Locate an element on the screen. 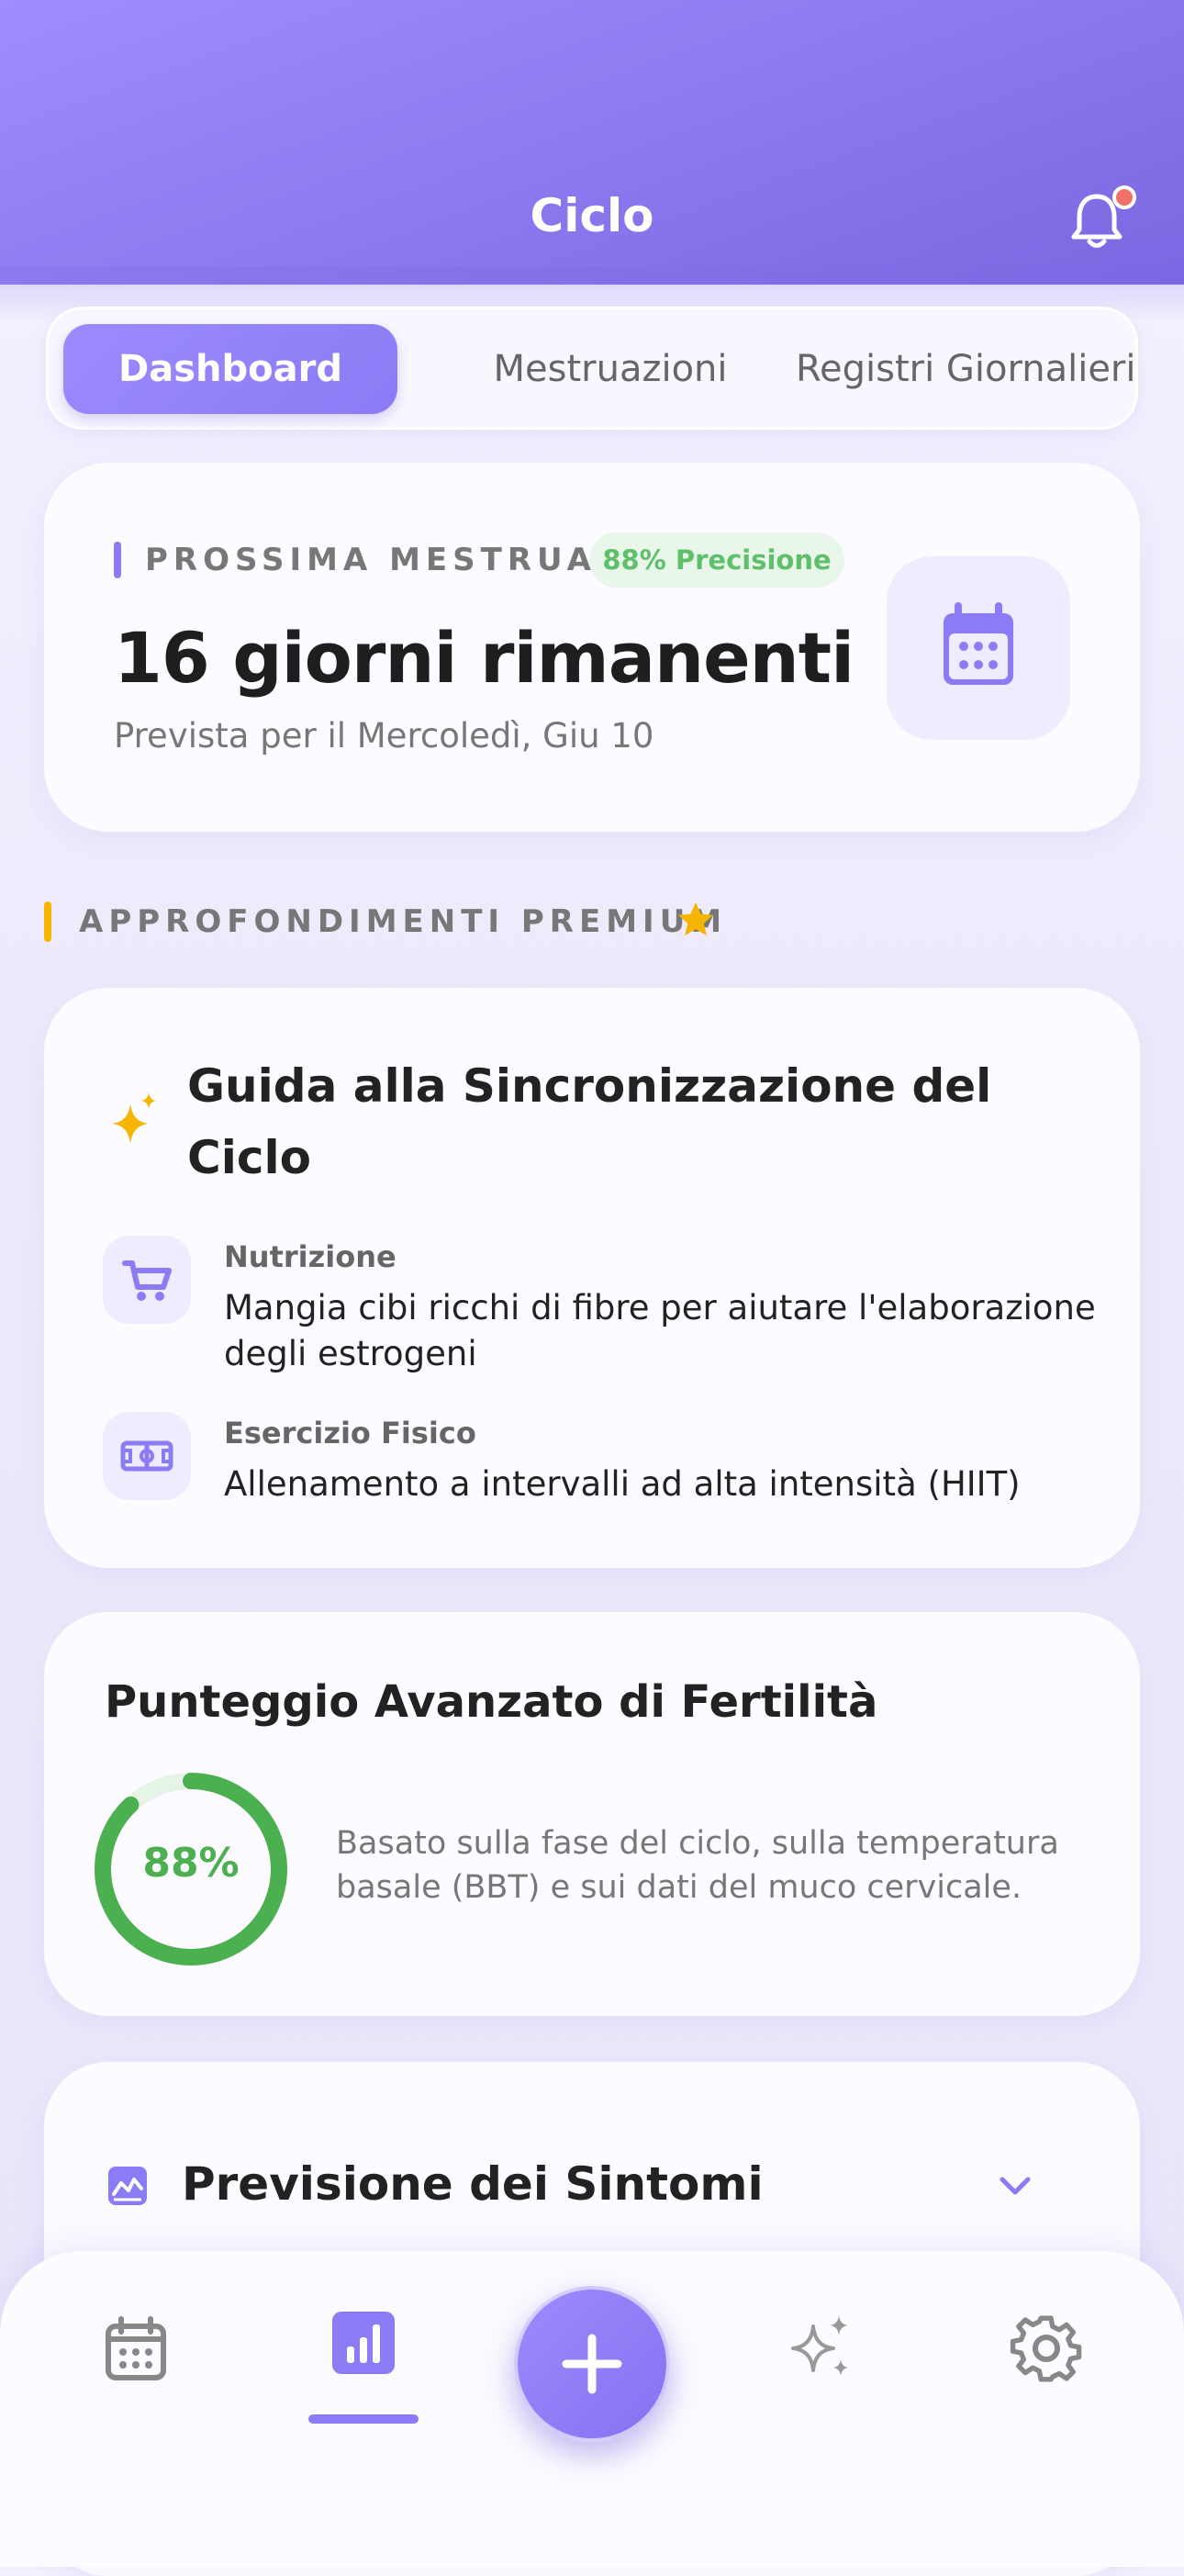 The height and width of the screenshot is (2576, 1184). tab-dashboard: Dashboard is located at coordinates (230, 369).